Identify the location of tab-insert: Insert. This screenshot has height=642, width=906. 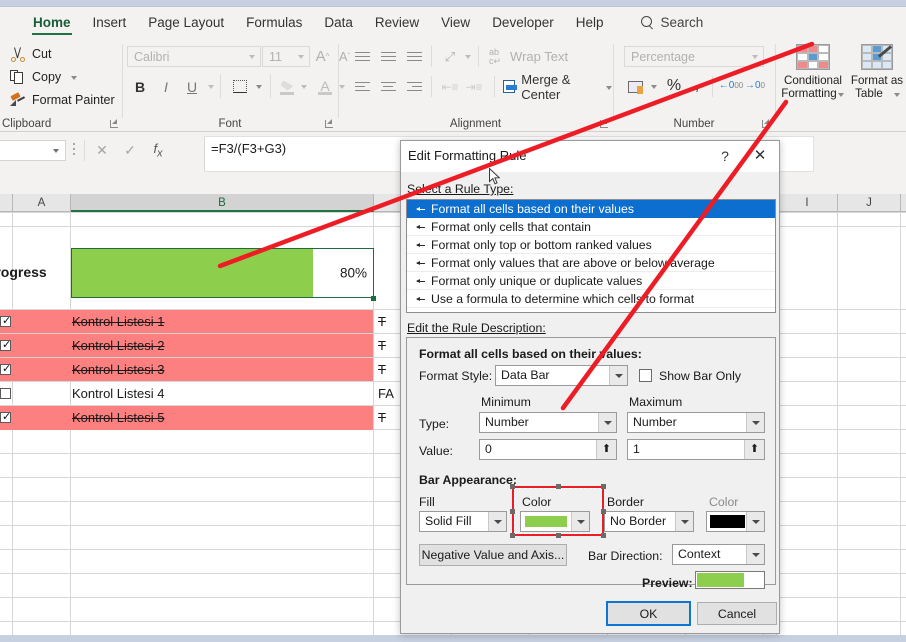
(110, 22).